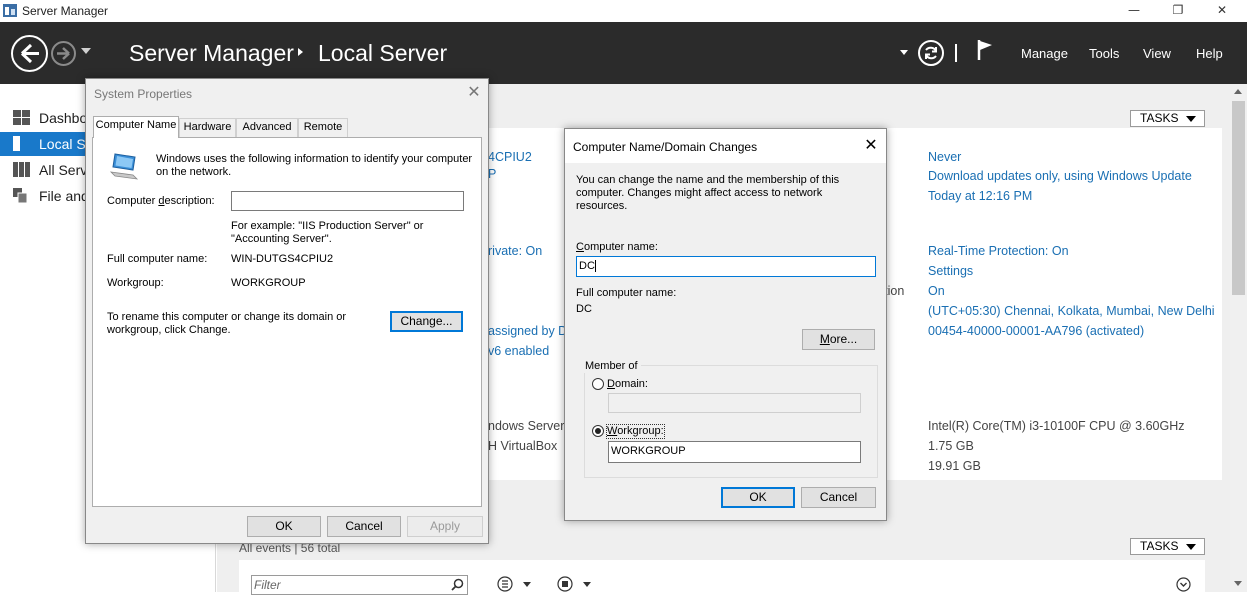 Image resolution: width=1247 pixels, height=595 pixels. What do you see at coordinates (1222, 11) in the screenshot?
I see `close-window-button: ✕` at bounding box center [1222, 11].